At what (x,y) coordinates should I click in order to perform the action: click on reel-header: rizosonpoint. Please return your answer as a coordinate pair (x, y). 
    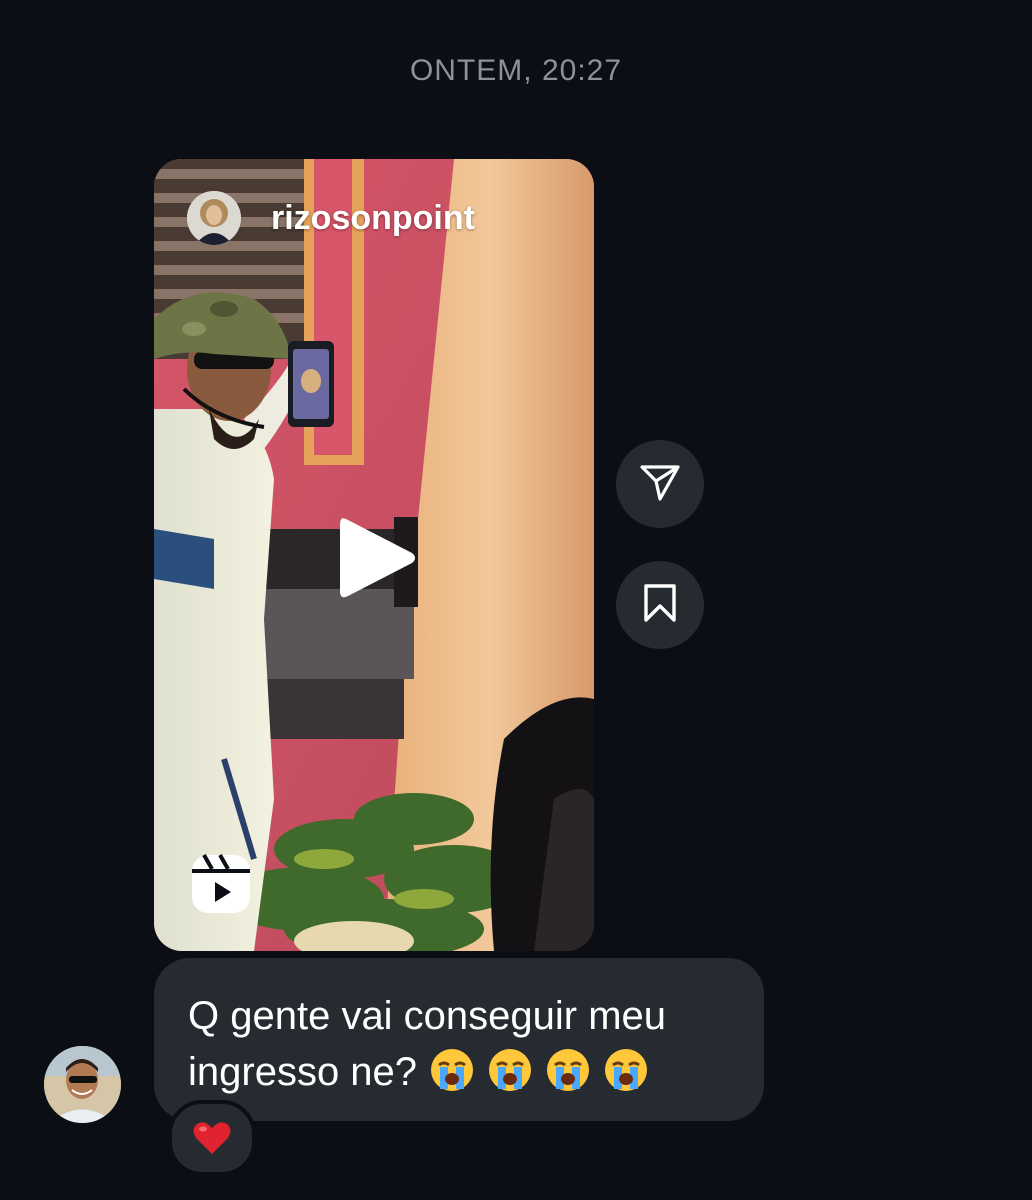
    Looking at the image, I should click on (331, 218).